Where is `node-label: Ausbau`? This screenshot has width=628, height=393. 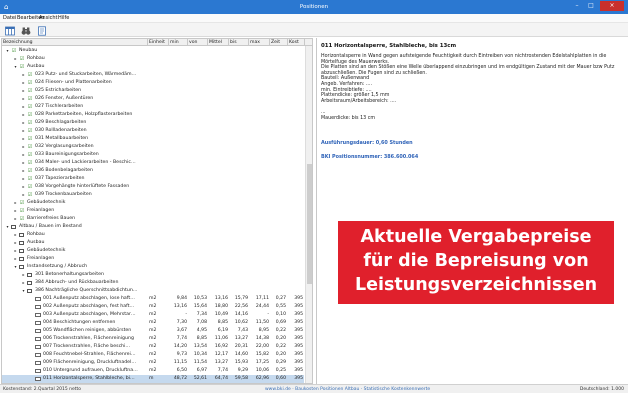
node-label: Ausbau is located at coordinates (36, 242).